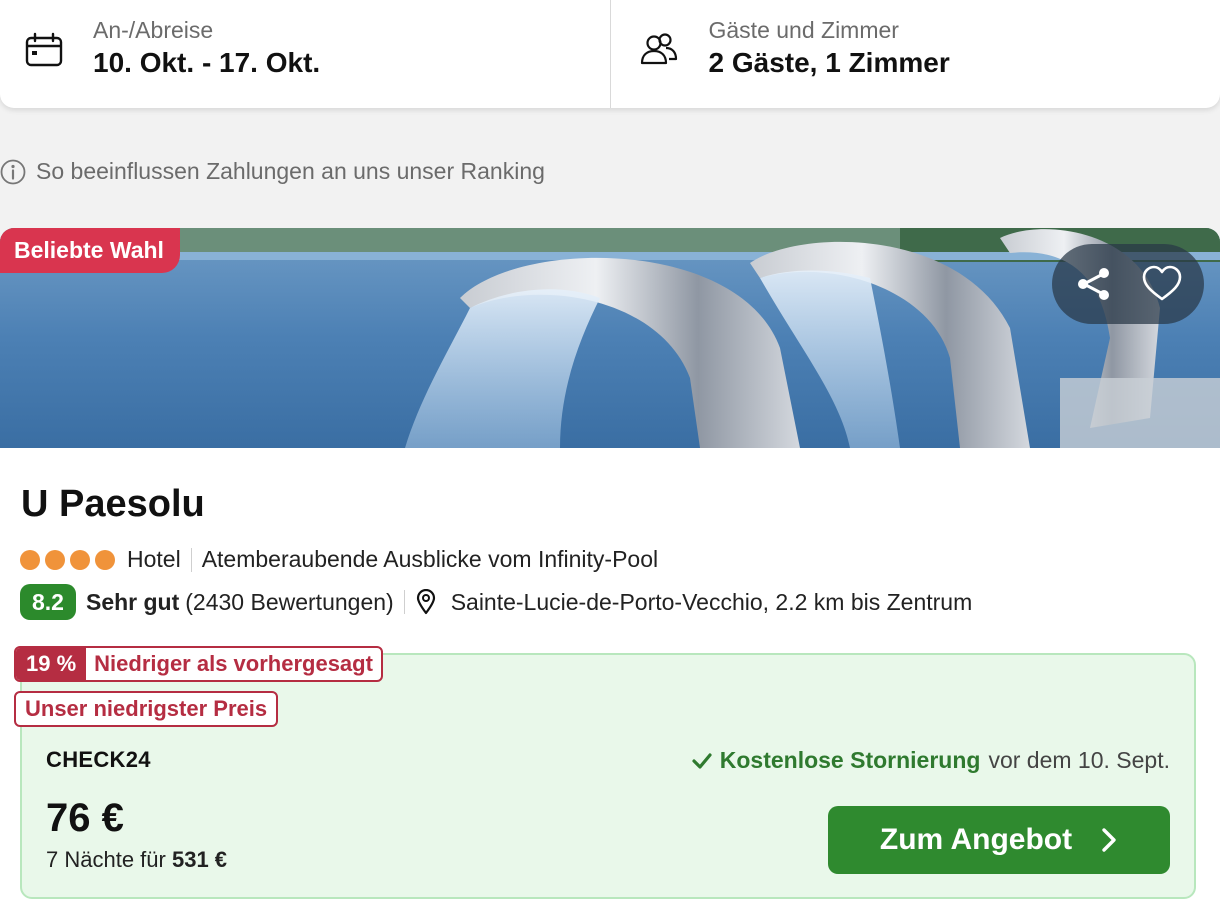  I want to click on view-offer-label: Zum Angebot, so click(976, 839).